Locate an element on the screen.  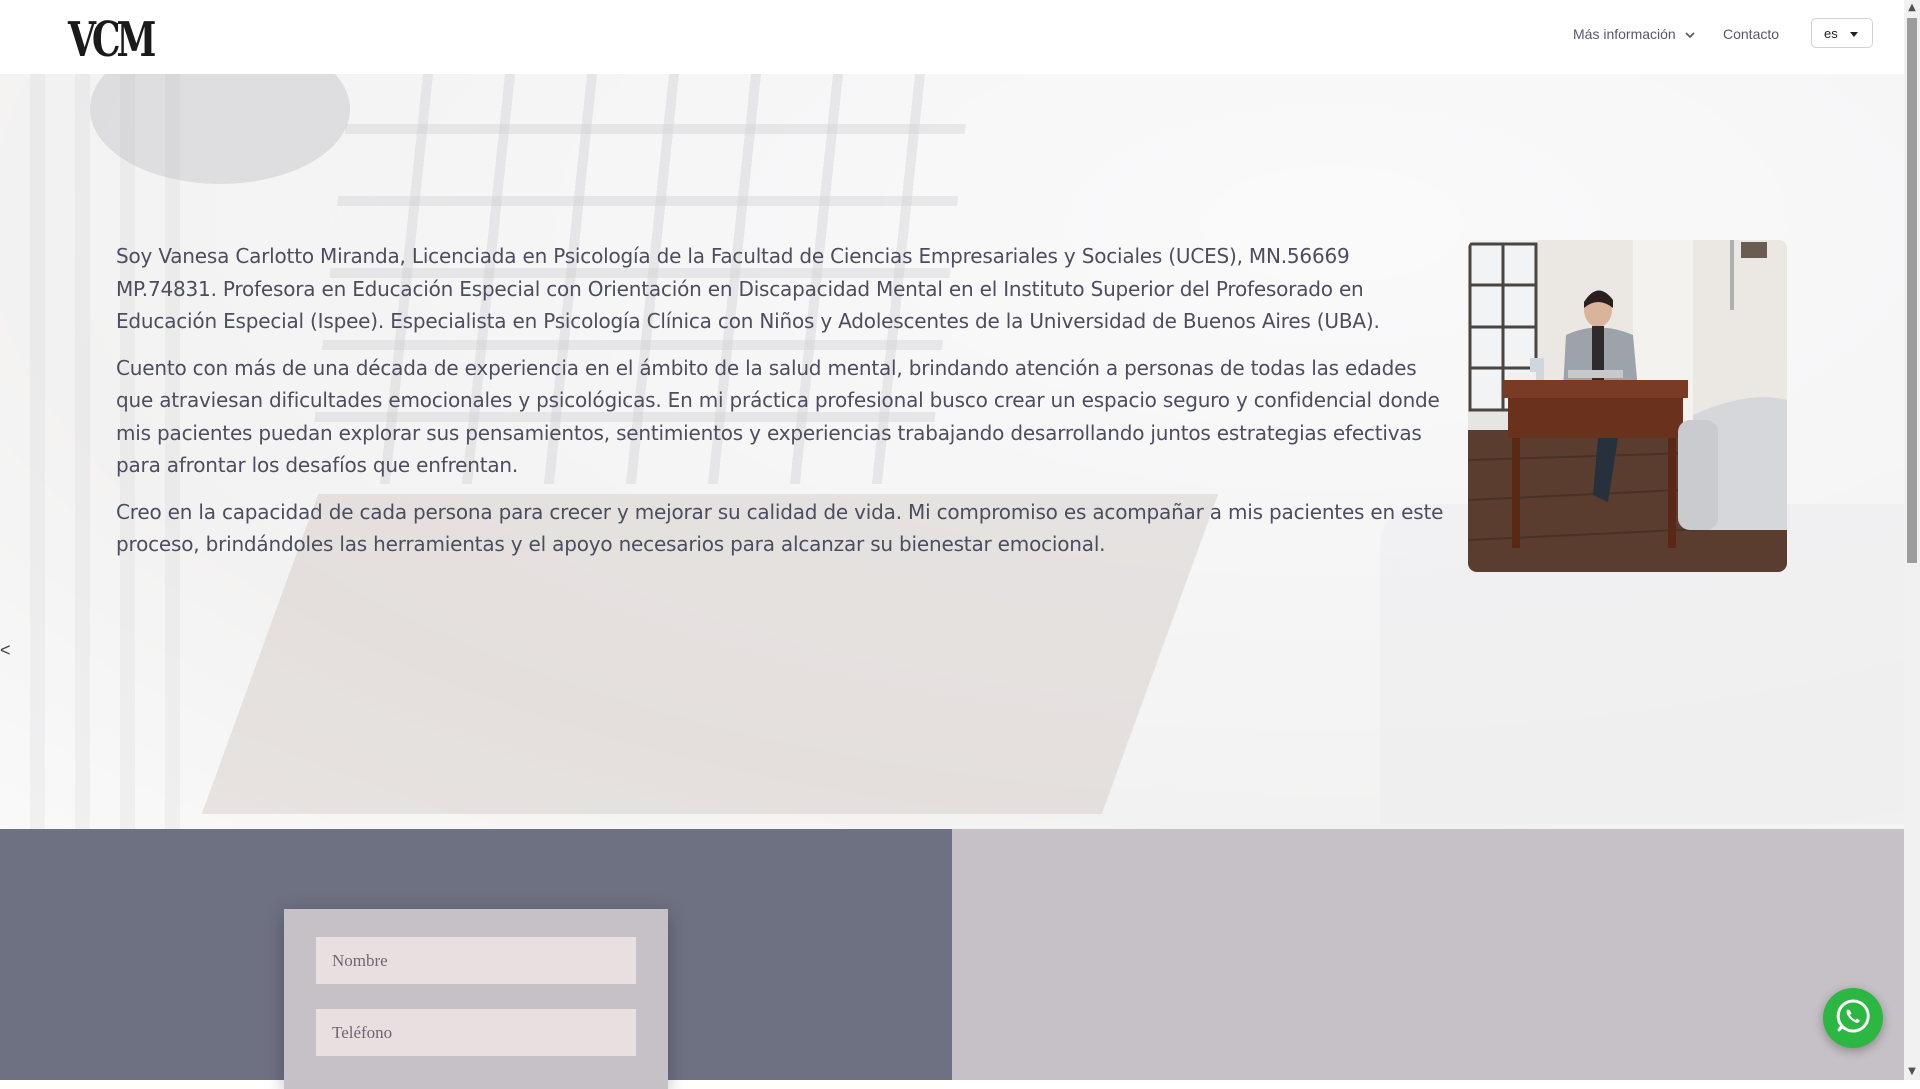
nav-contact-label: Contacto is located at coordinates (1751, 34).